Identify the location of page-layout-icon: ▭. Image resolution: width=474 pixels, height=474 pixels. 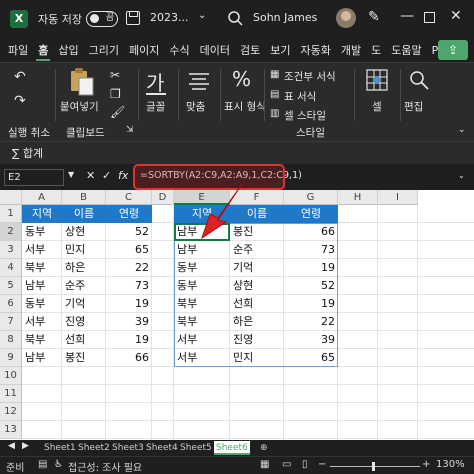
(286, 464).